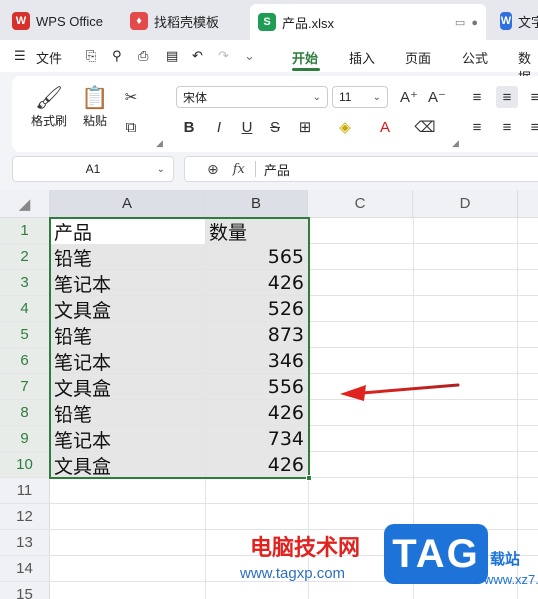 This screenshot has height=599, width=538. I want to click on clipboard-icon: 📋, so click(95, 97).